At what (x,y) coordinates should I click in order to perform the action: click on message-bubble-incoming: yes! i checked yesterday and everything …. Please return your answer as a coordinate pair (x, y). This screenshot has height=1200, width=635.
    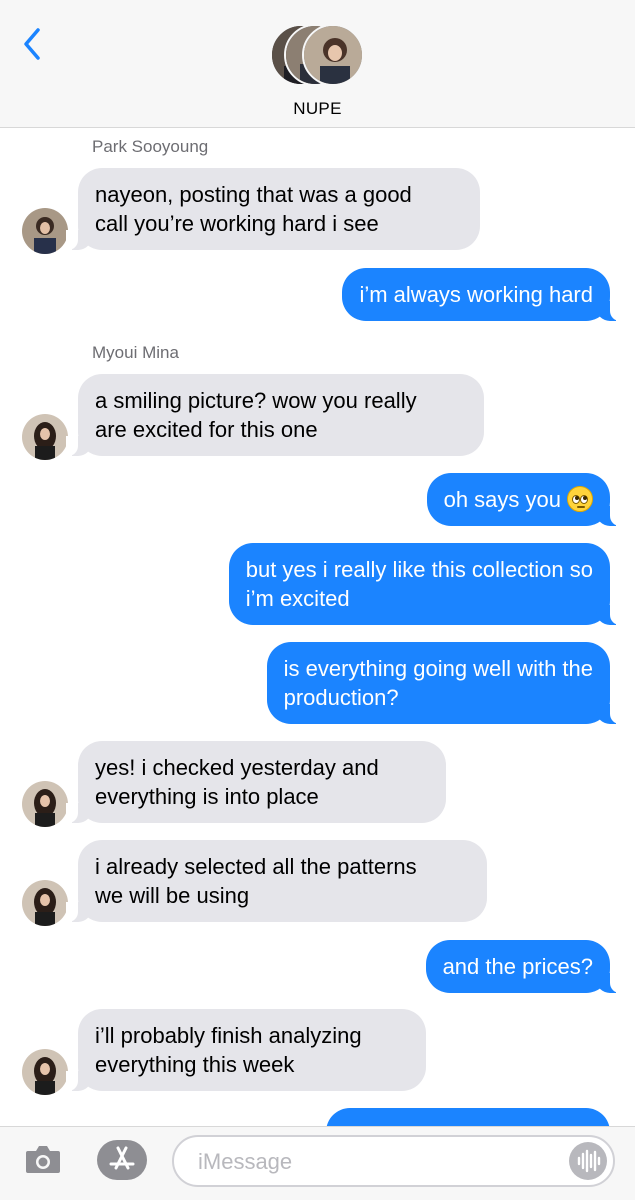
    Looking at the image, I should click on (256, 782).